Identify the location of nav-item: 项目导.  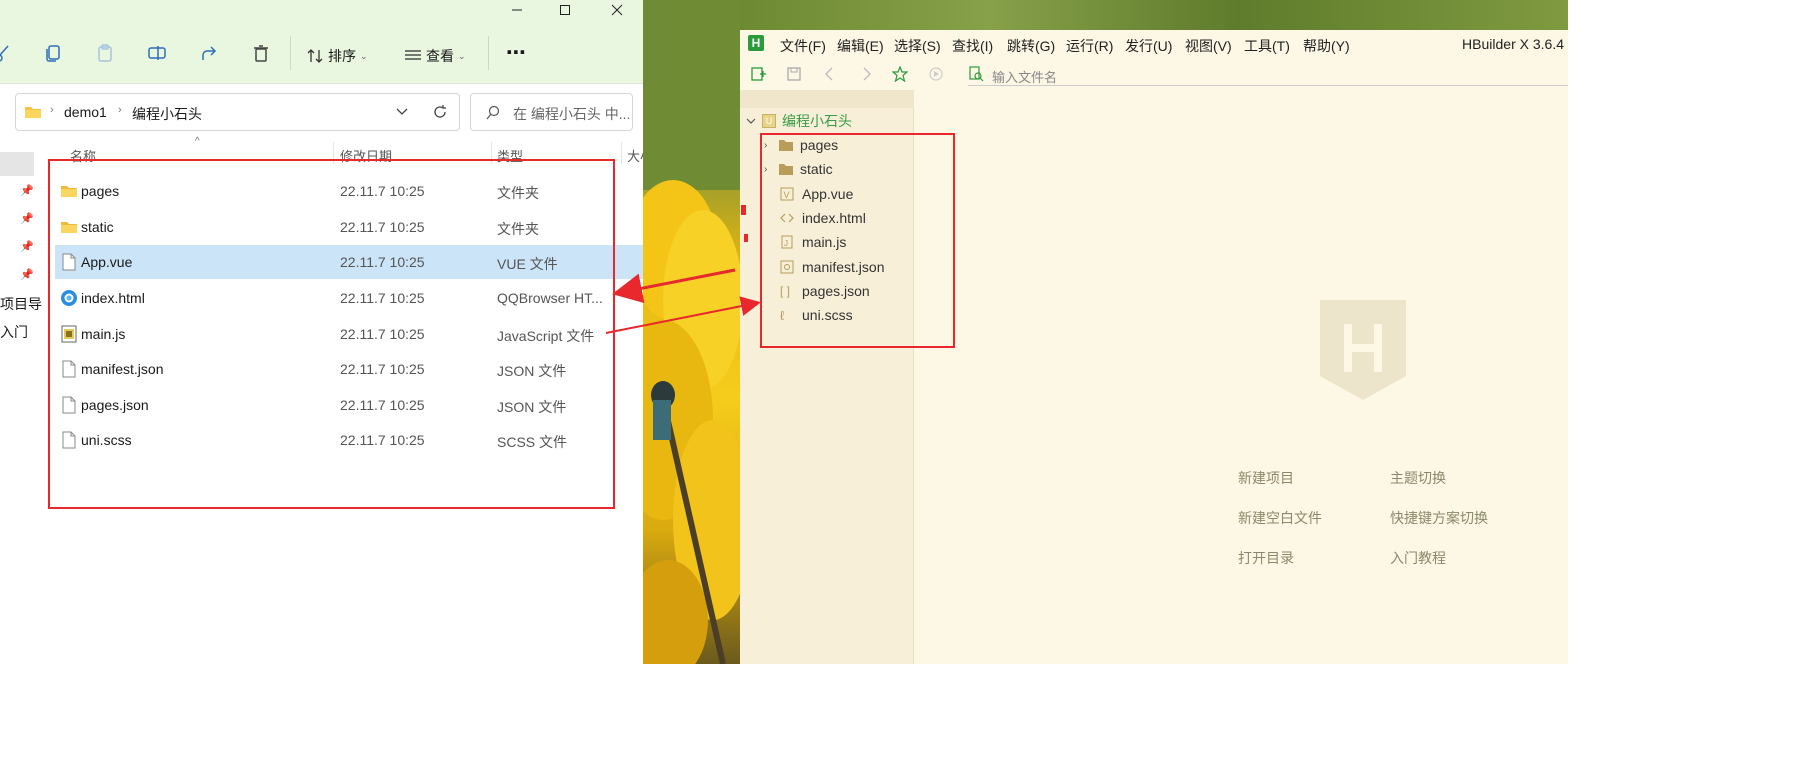
(21, 304).